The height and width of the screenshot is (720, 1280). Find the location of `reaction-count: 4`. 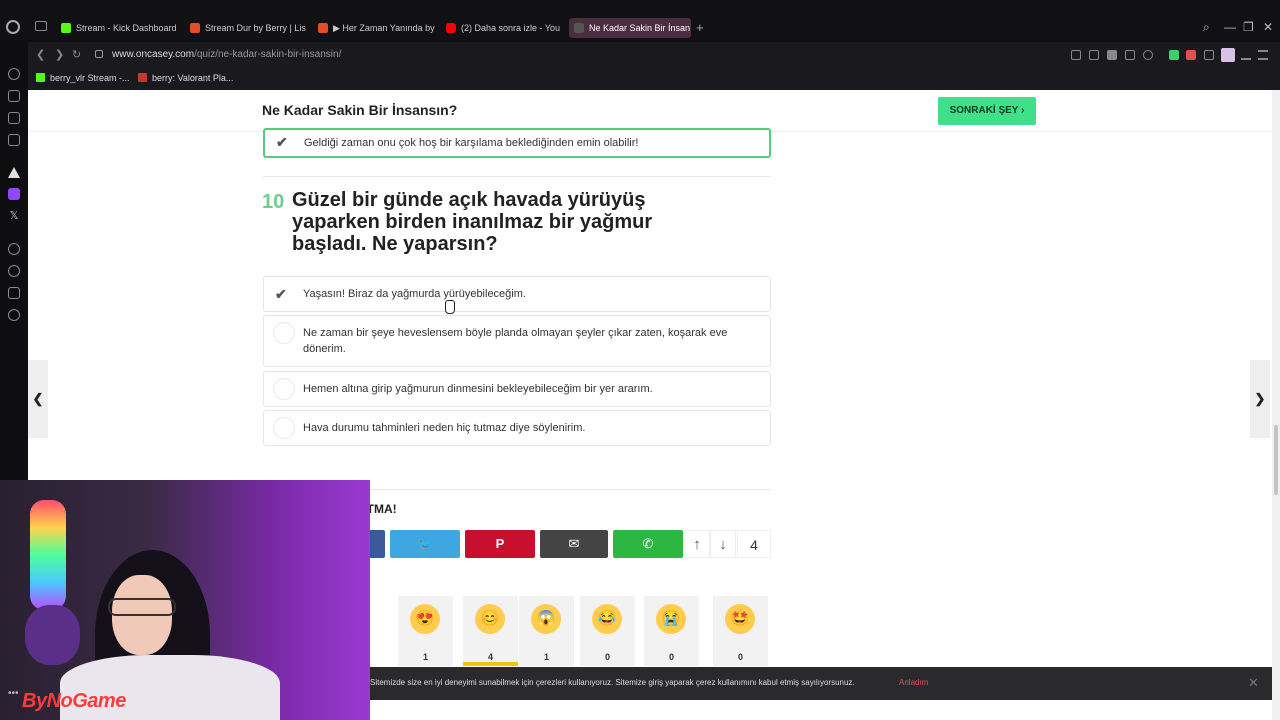

reaction-count: 4 is located at coordinates (490, 657).